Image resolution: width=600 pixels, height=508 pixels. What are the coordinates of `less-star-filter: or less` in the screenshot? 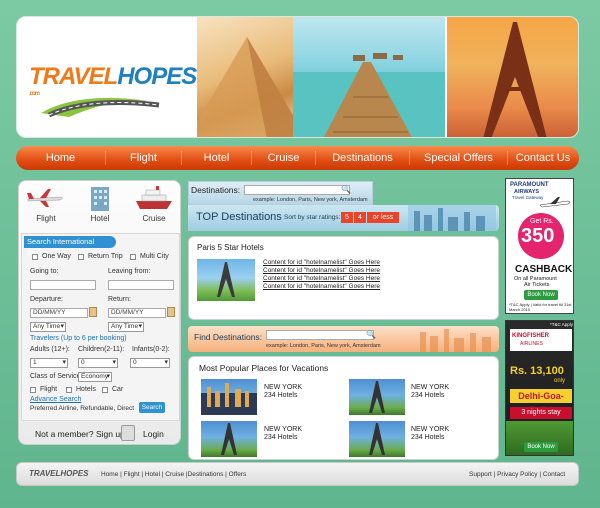 It's located at (383, 217).